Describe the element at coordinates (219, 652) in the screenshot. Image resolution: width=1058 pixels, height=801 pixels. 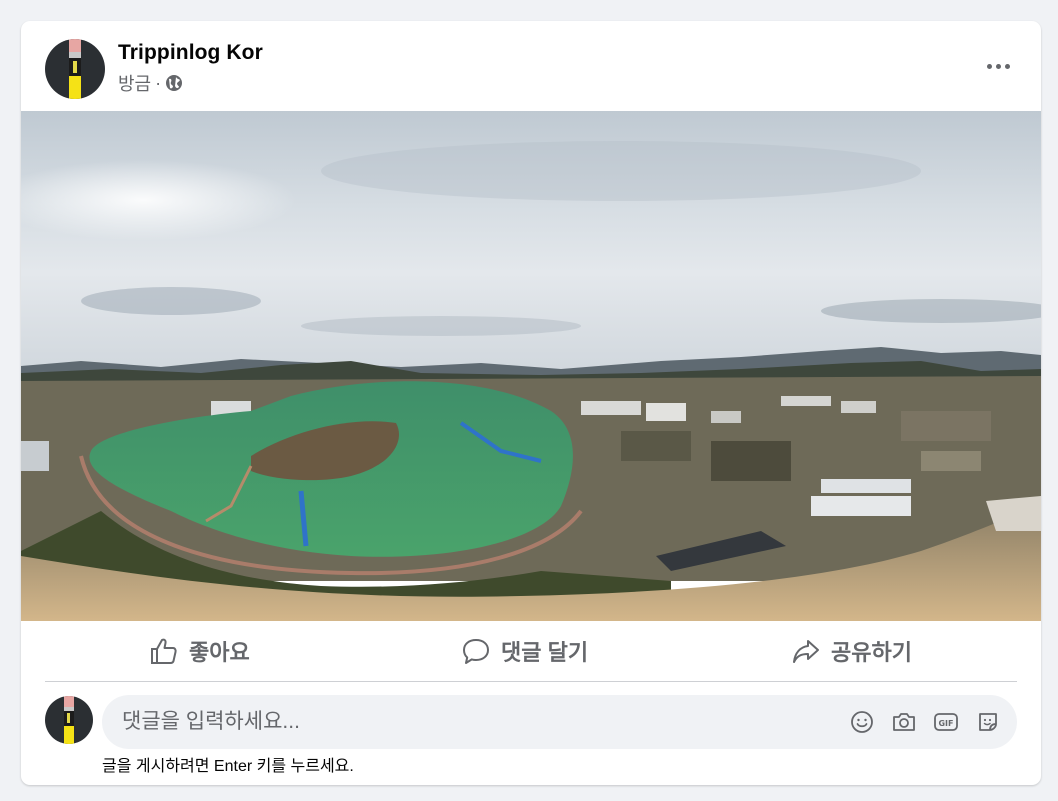
I see `like-label: 좋아요` at that location.